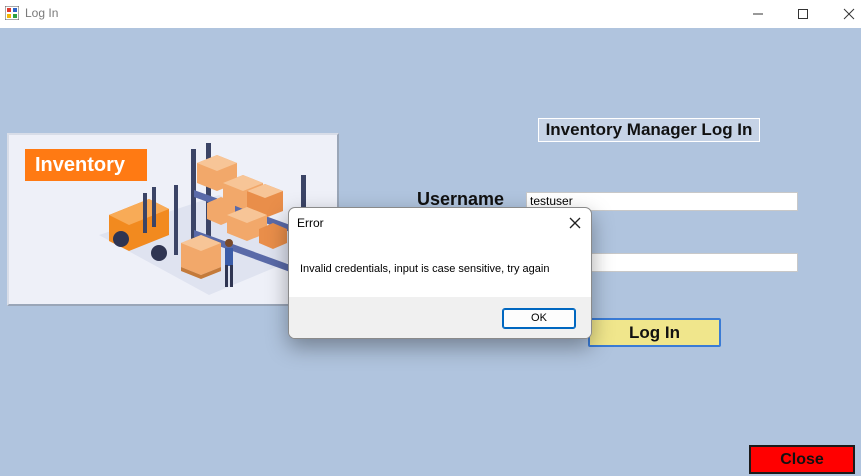 The height and width of the screenshot is (476, 861). What do you see at coordinates (86, 165) in the screenshot?
I see `inventory-logo-label: Inventory` at bounding box center [86, 165].